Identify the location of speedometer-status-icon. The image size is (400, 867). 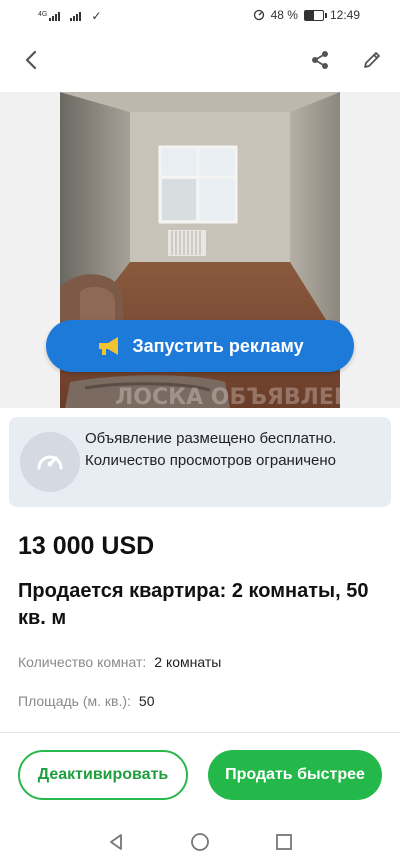
(258, 15).